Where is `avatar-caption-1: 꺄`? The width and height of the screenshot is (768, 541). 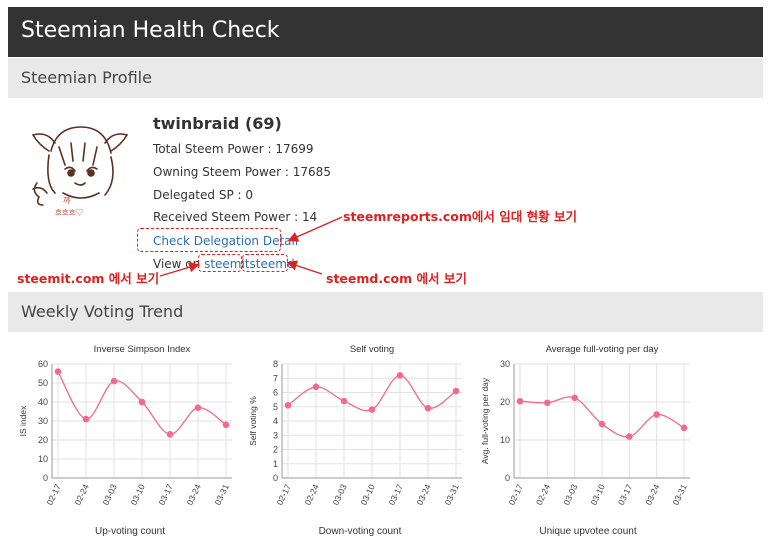 avatar-caption-1: 꺄 is located at coordinates (67, 200).